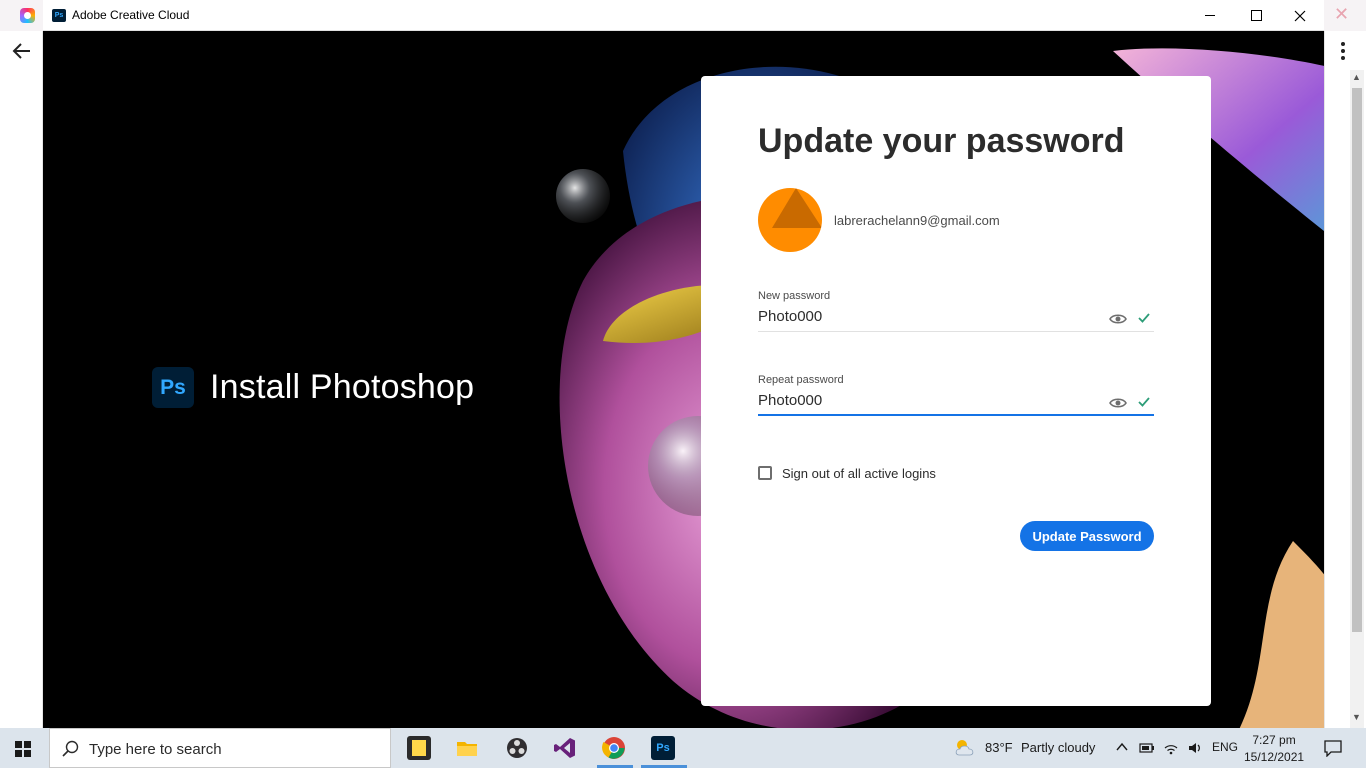  I want to click on scroll-down-icon: ▼, so click(1356, 717).